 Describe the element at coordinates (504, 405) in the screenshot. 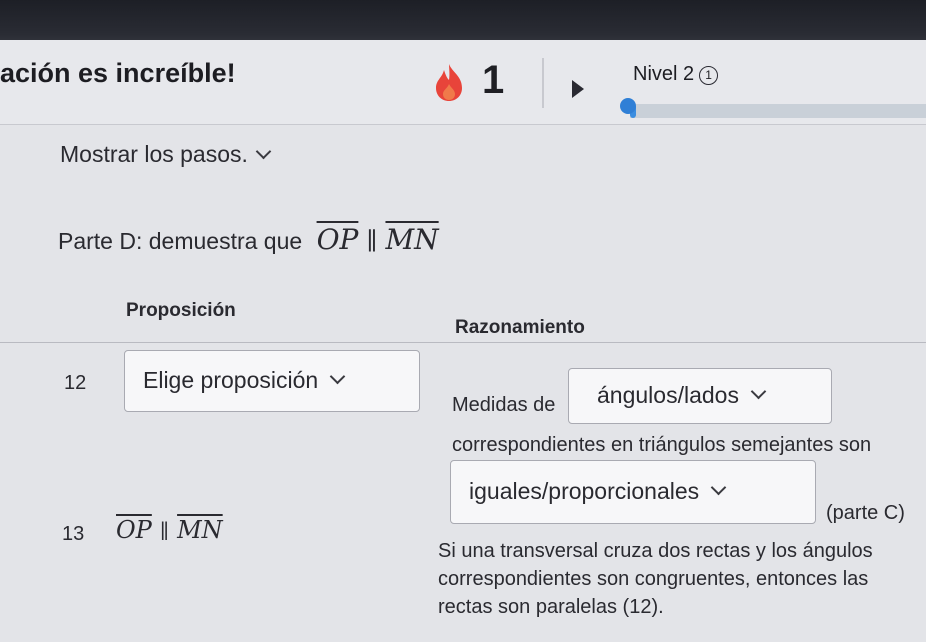

I see `reason-prefix: Medidas de` at that location.